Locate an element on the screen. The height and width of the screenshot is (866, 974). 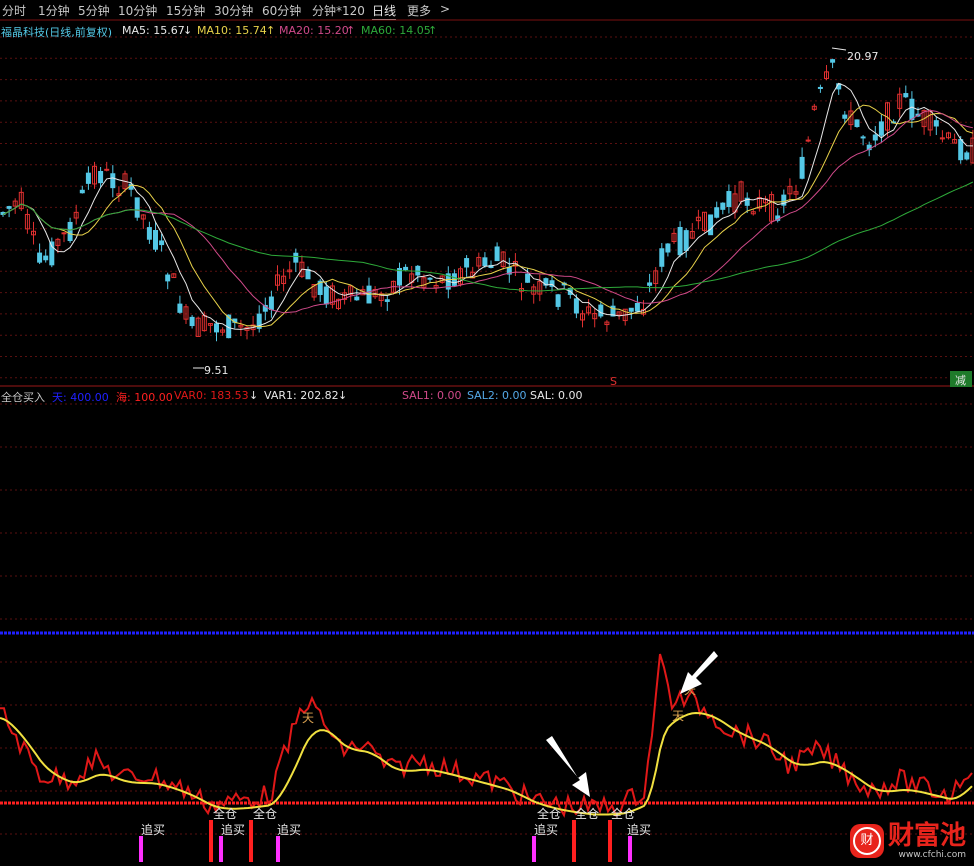
signal-markers: 全仓 全仓 全仓 全仓 全仓追买 追买 追买 追买 追买天 天天 is located at coordinates (417, 772).